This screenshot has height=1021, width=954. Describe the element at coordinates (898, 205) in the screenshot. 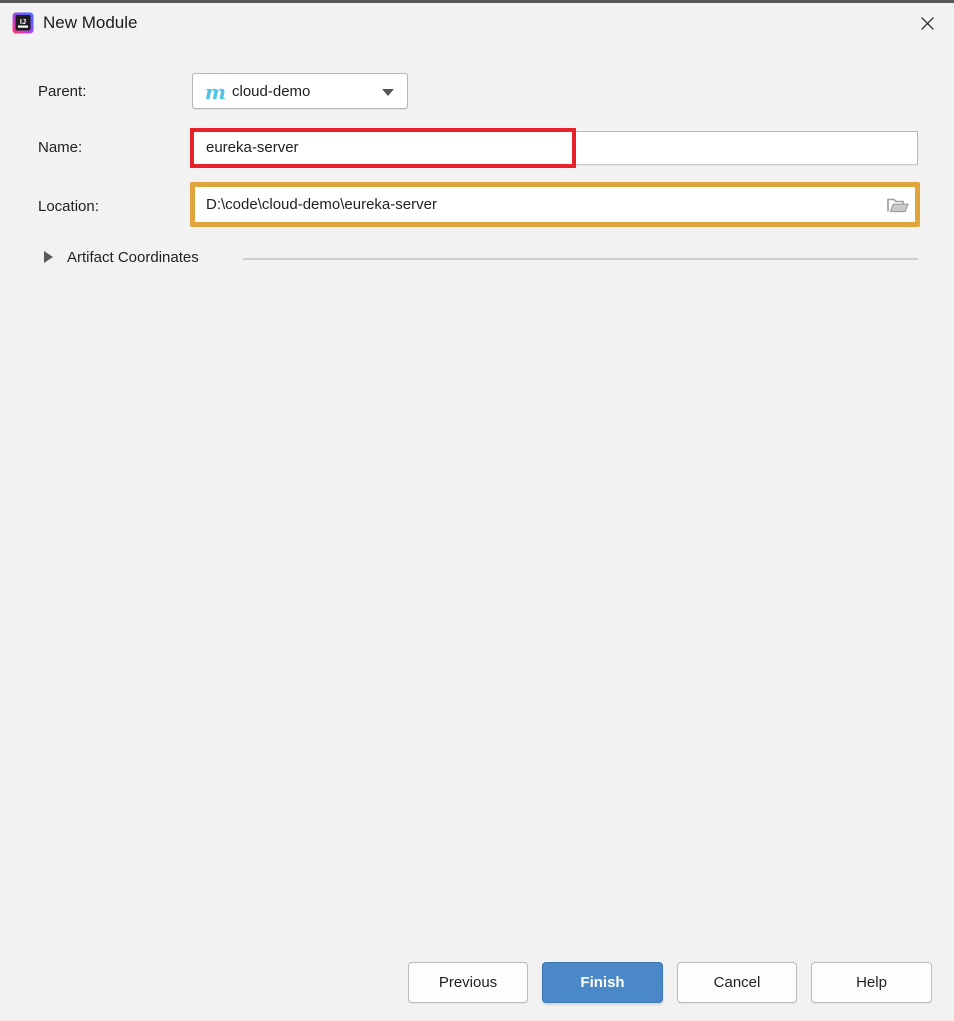

I see `folder-icon` at that location.